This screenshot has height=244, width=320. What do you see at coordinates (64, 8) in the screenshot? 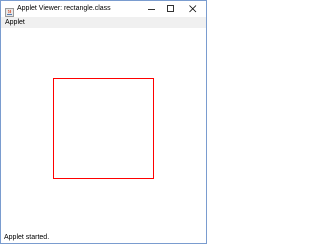
I see `window-title: Applet Viewer: rectangle.class` at bounding box center [64, 8].